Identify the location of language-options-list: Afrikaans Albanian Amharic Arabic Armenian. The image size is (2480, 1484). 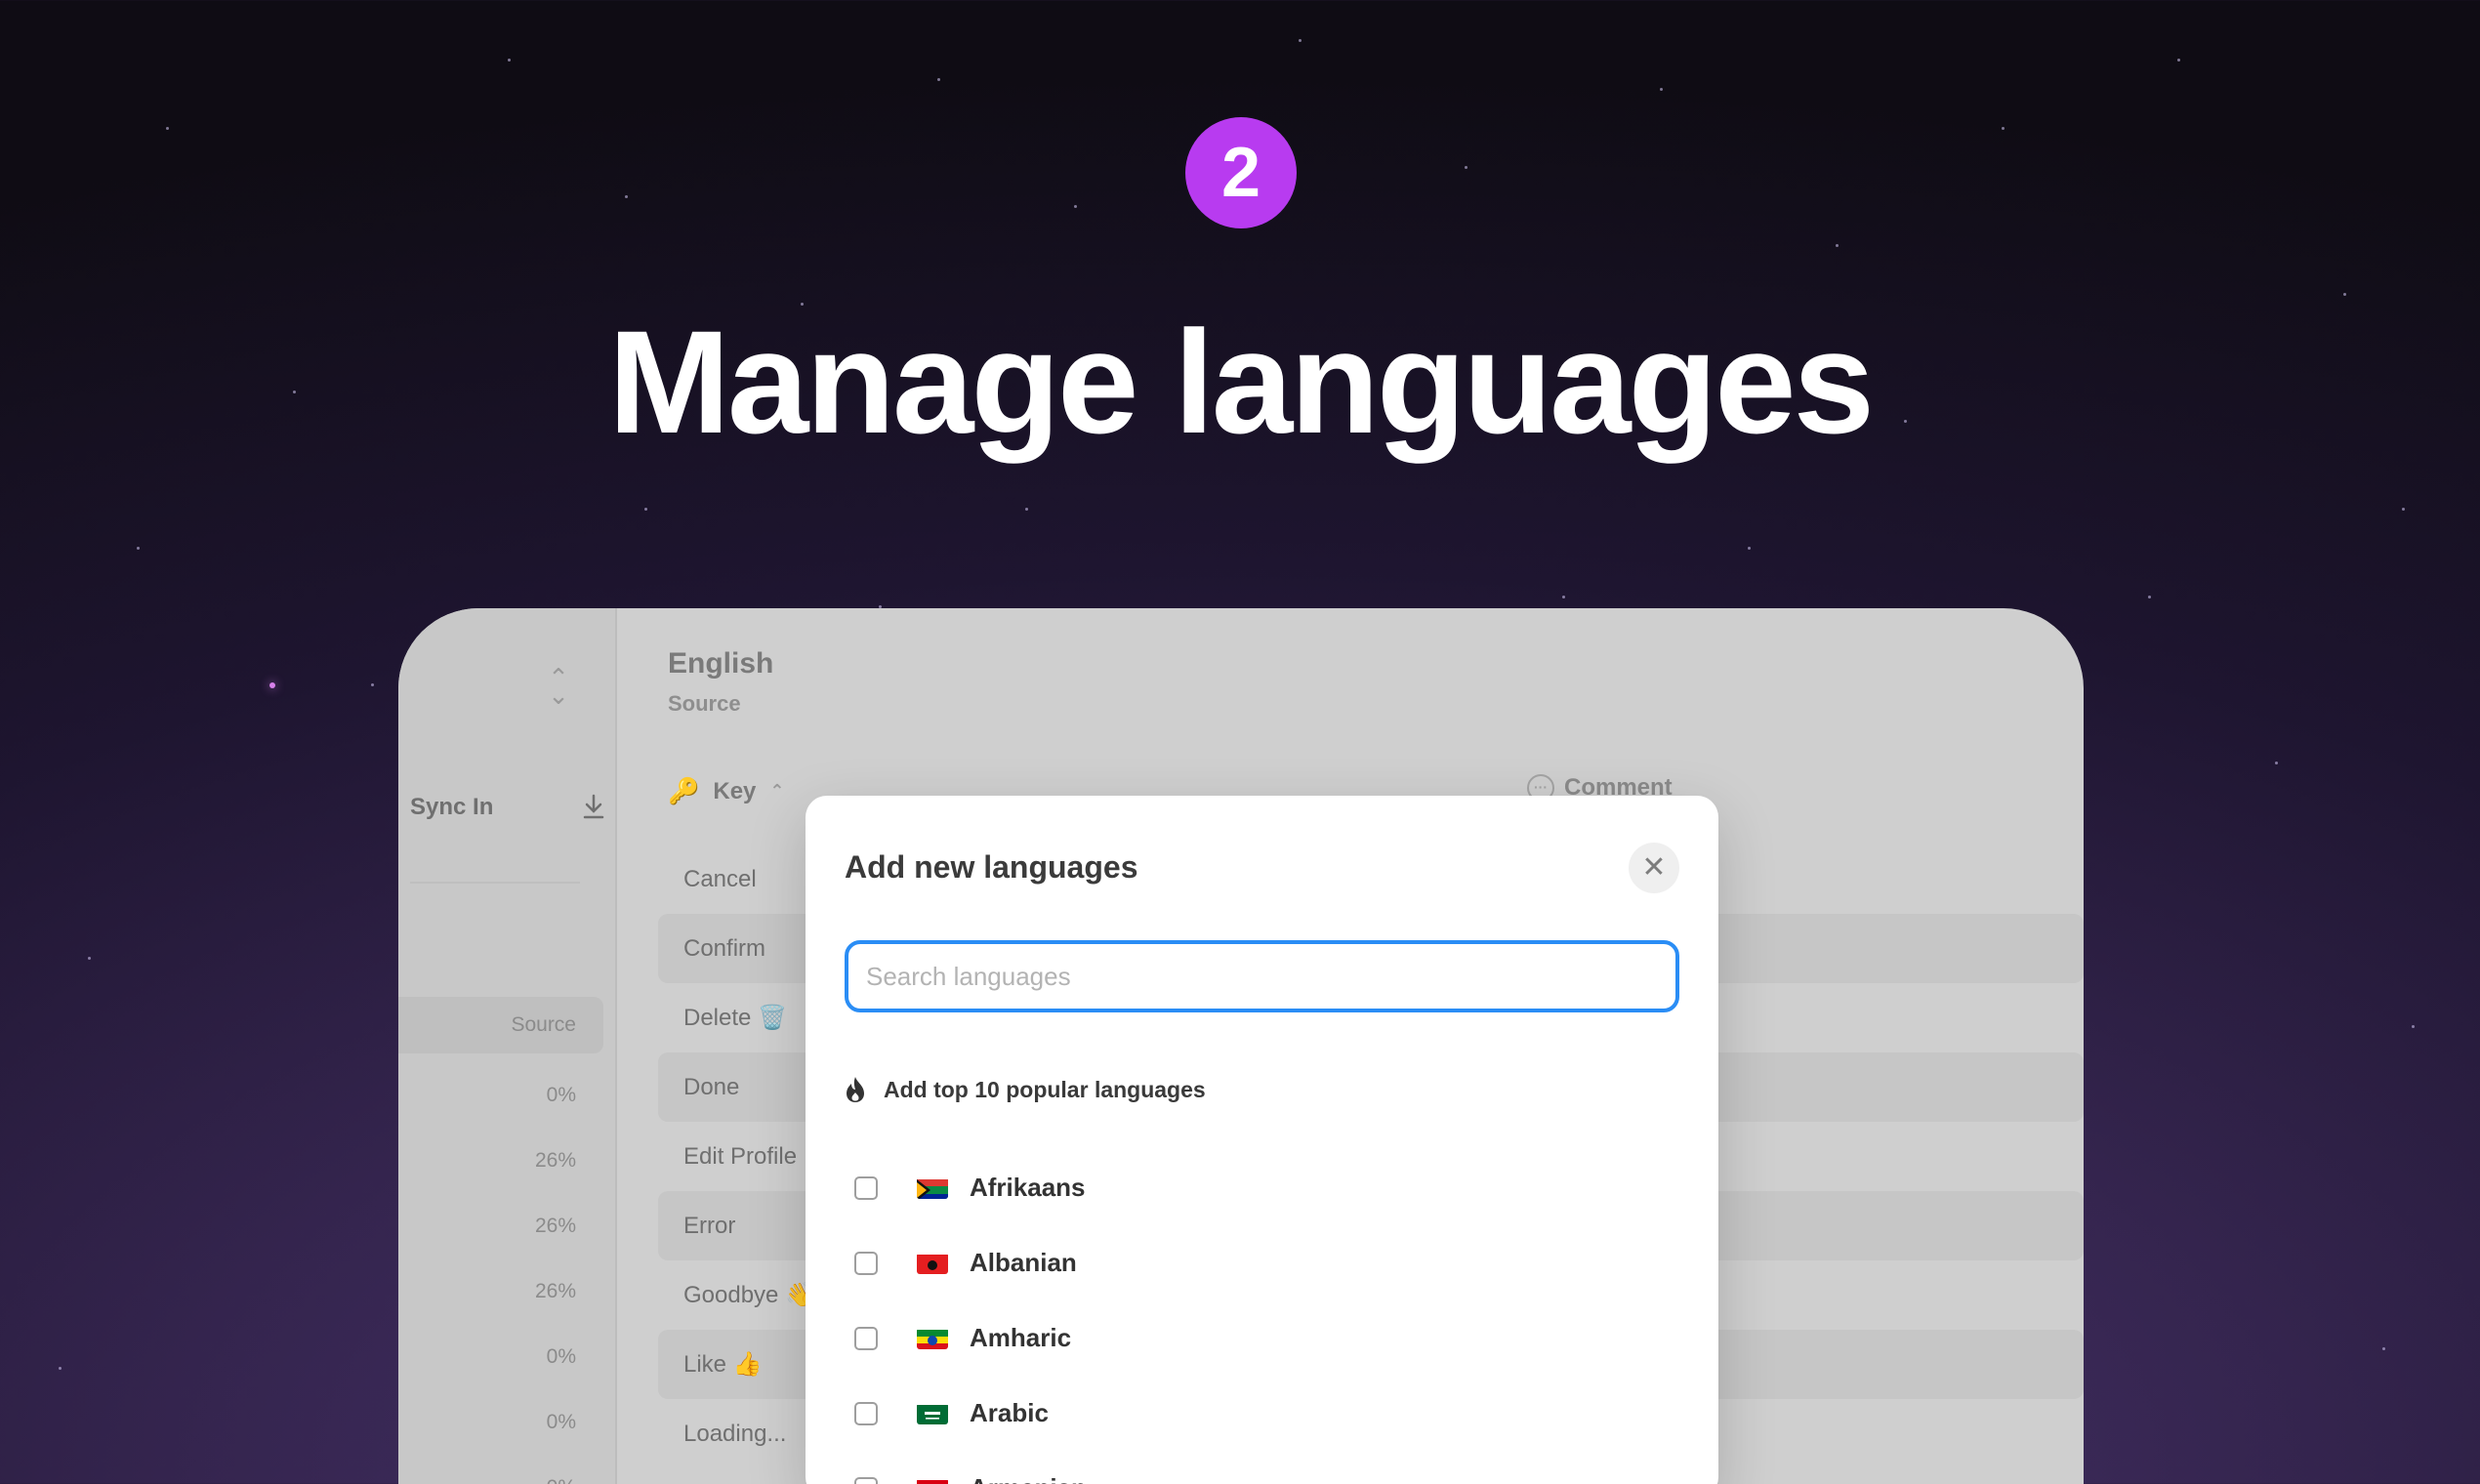
(1262, 1317).